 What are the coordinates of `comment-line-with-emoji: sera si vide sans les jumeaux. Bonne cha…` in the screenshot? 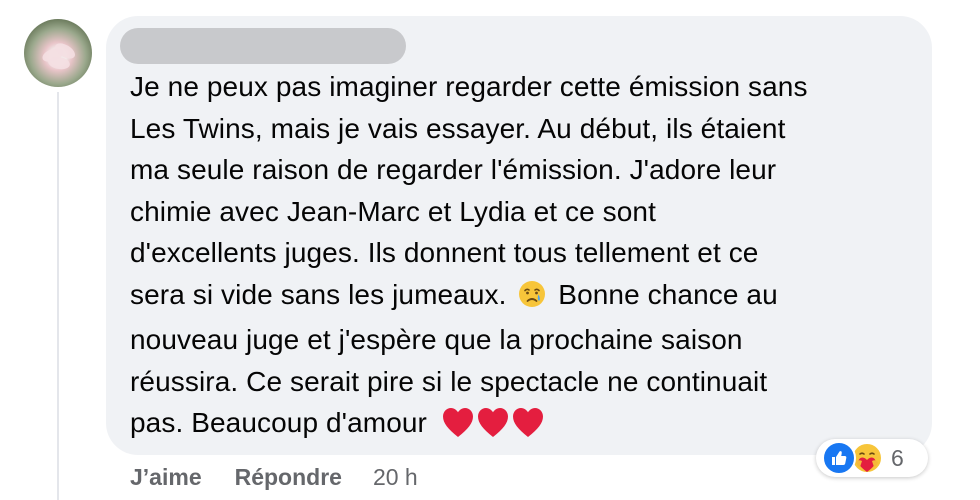 It's located at (525, 297).